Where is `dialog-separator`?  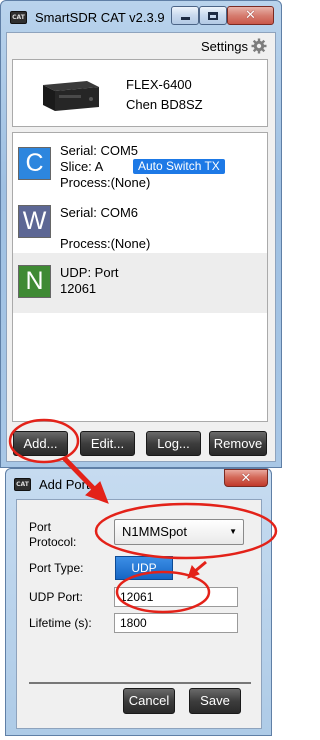 dialog-separator is located at coordinates (140, 683).